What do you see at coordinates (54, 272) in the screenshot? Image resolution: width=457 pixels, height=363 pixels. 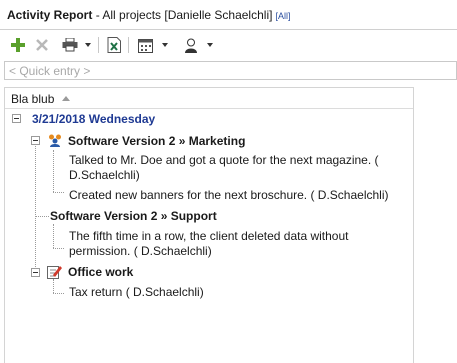 I see `notepad-pencil-icon` at bounding box center [54, 272].